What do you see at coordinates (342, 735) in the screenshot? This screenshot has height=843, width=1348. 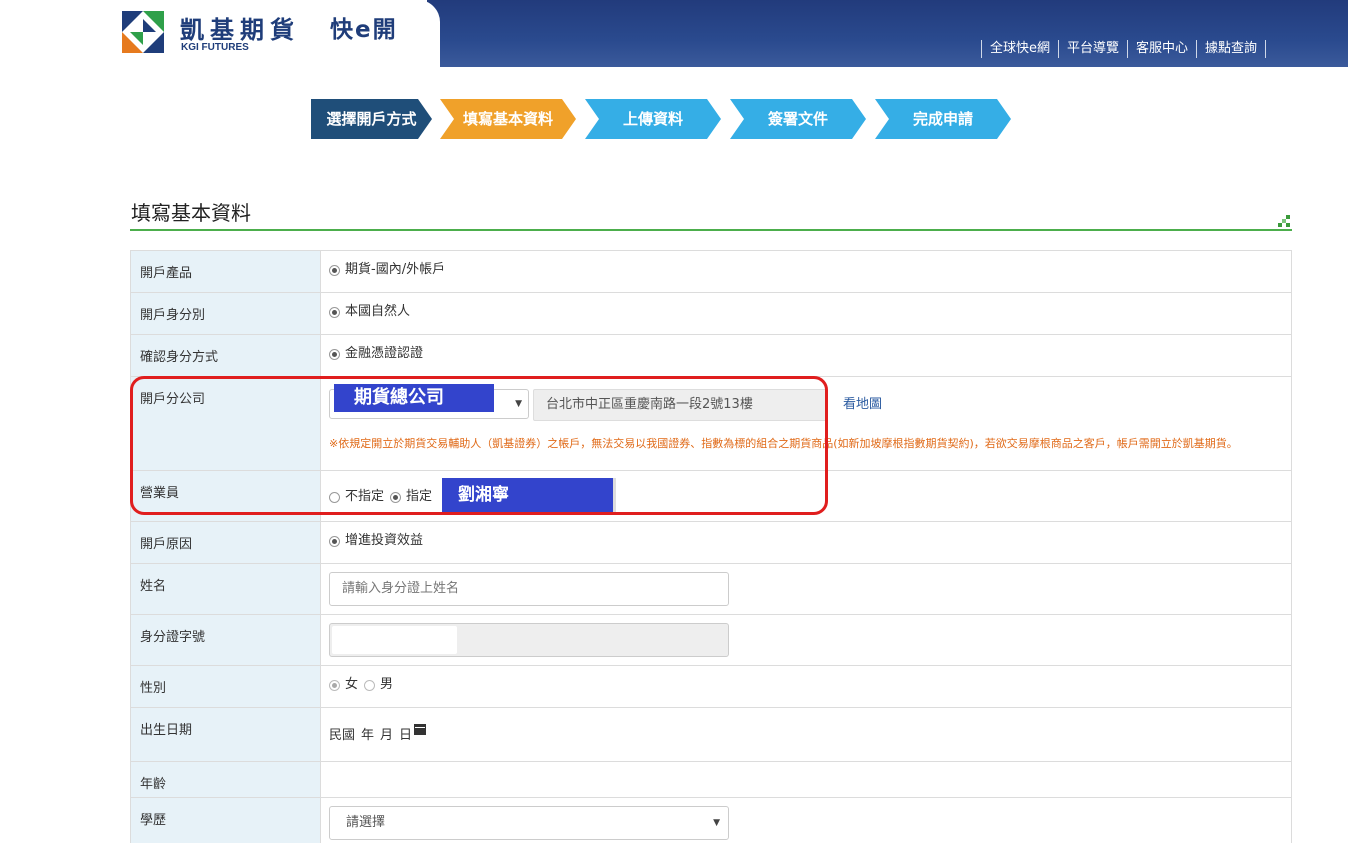 I see `birth-roc: 民國` at bounding box center [342, 735].